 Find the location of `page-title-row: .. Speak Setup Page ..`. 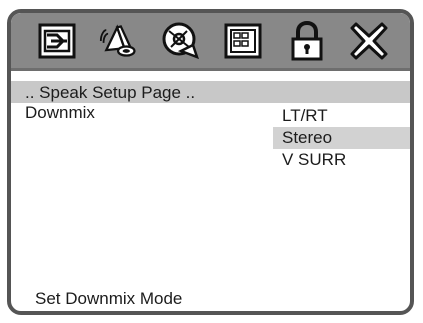

page-title-row: .. Speak Setup Page .. is located at coordinates (210, 92).